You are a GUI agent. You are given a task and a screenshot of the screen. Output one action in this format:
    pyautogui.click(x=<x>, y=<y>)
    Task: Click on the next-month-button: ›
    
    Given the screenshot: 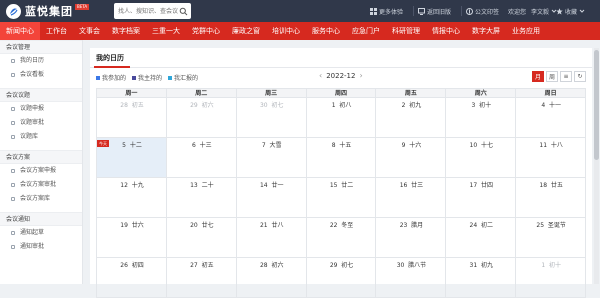 What is the action you would take?
    pyautogui.click(x=360, y=75)
    